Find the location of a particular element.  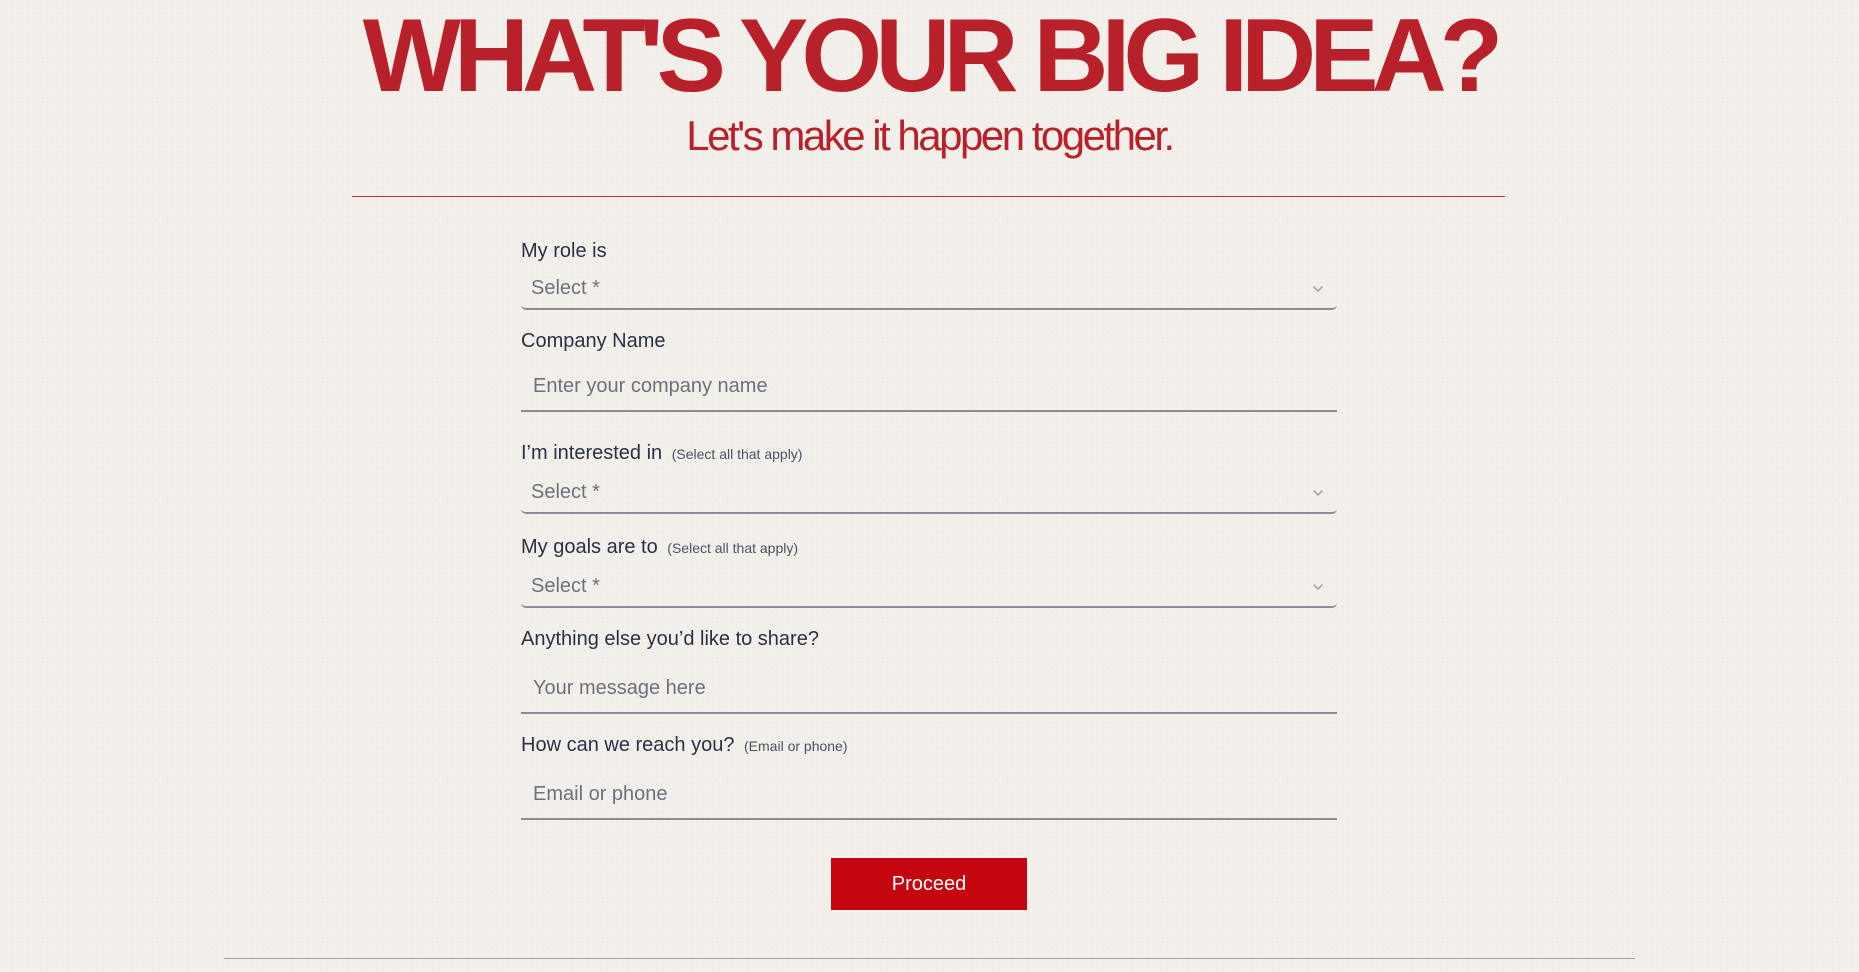

contact-label: How can we reach you? (Email or phone) is located at coordinates (684, 745).